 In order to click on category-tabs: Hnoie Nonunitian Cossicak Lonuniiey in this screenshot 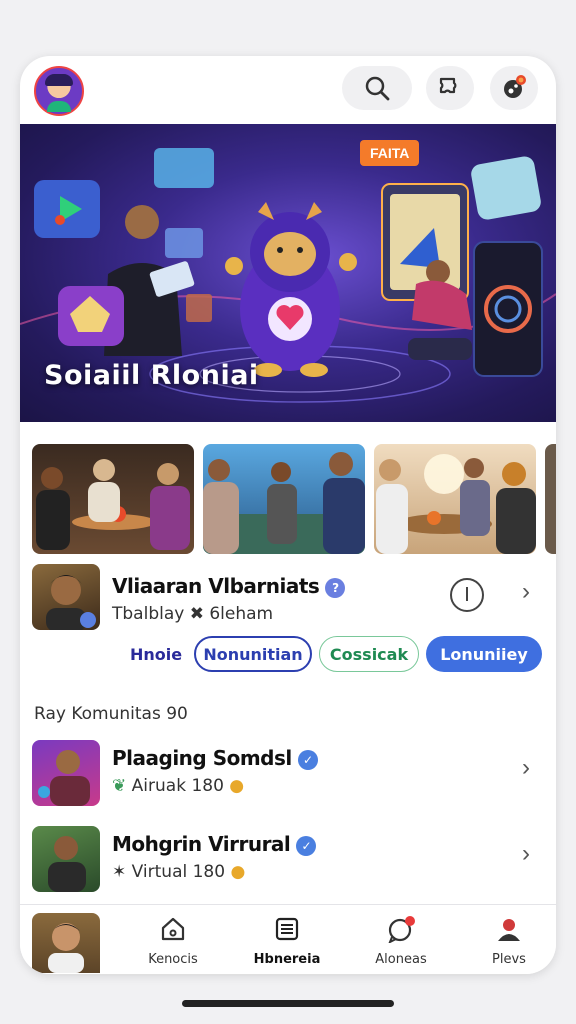, I will do `click(288, 656)`.